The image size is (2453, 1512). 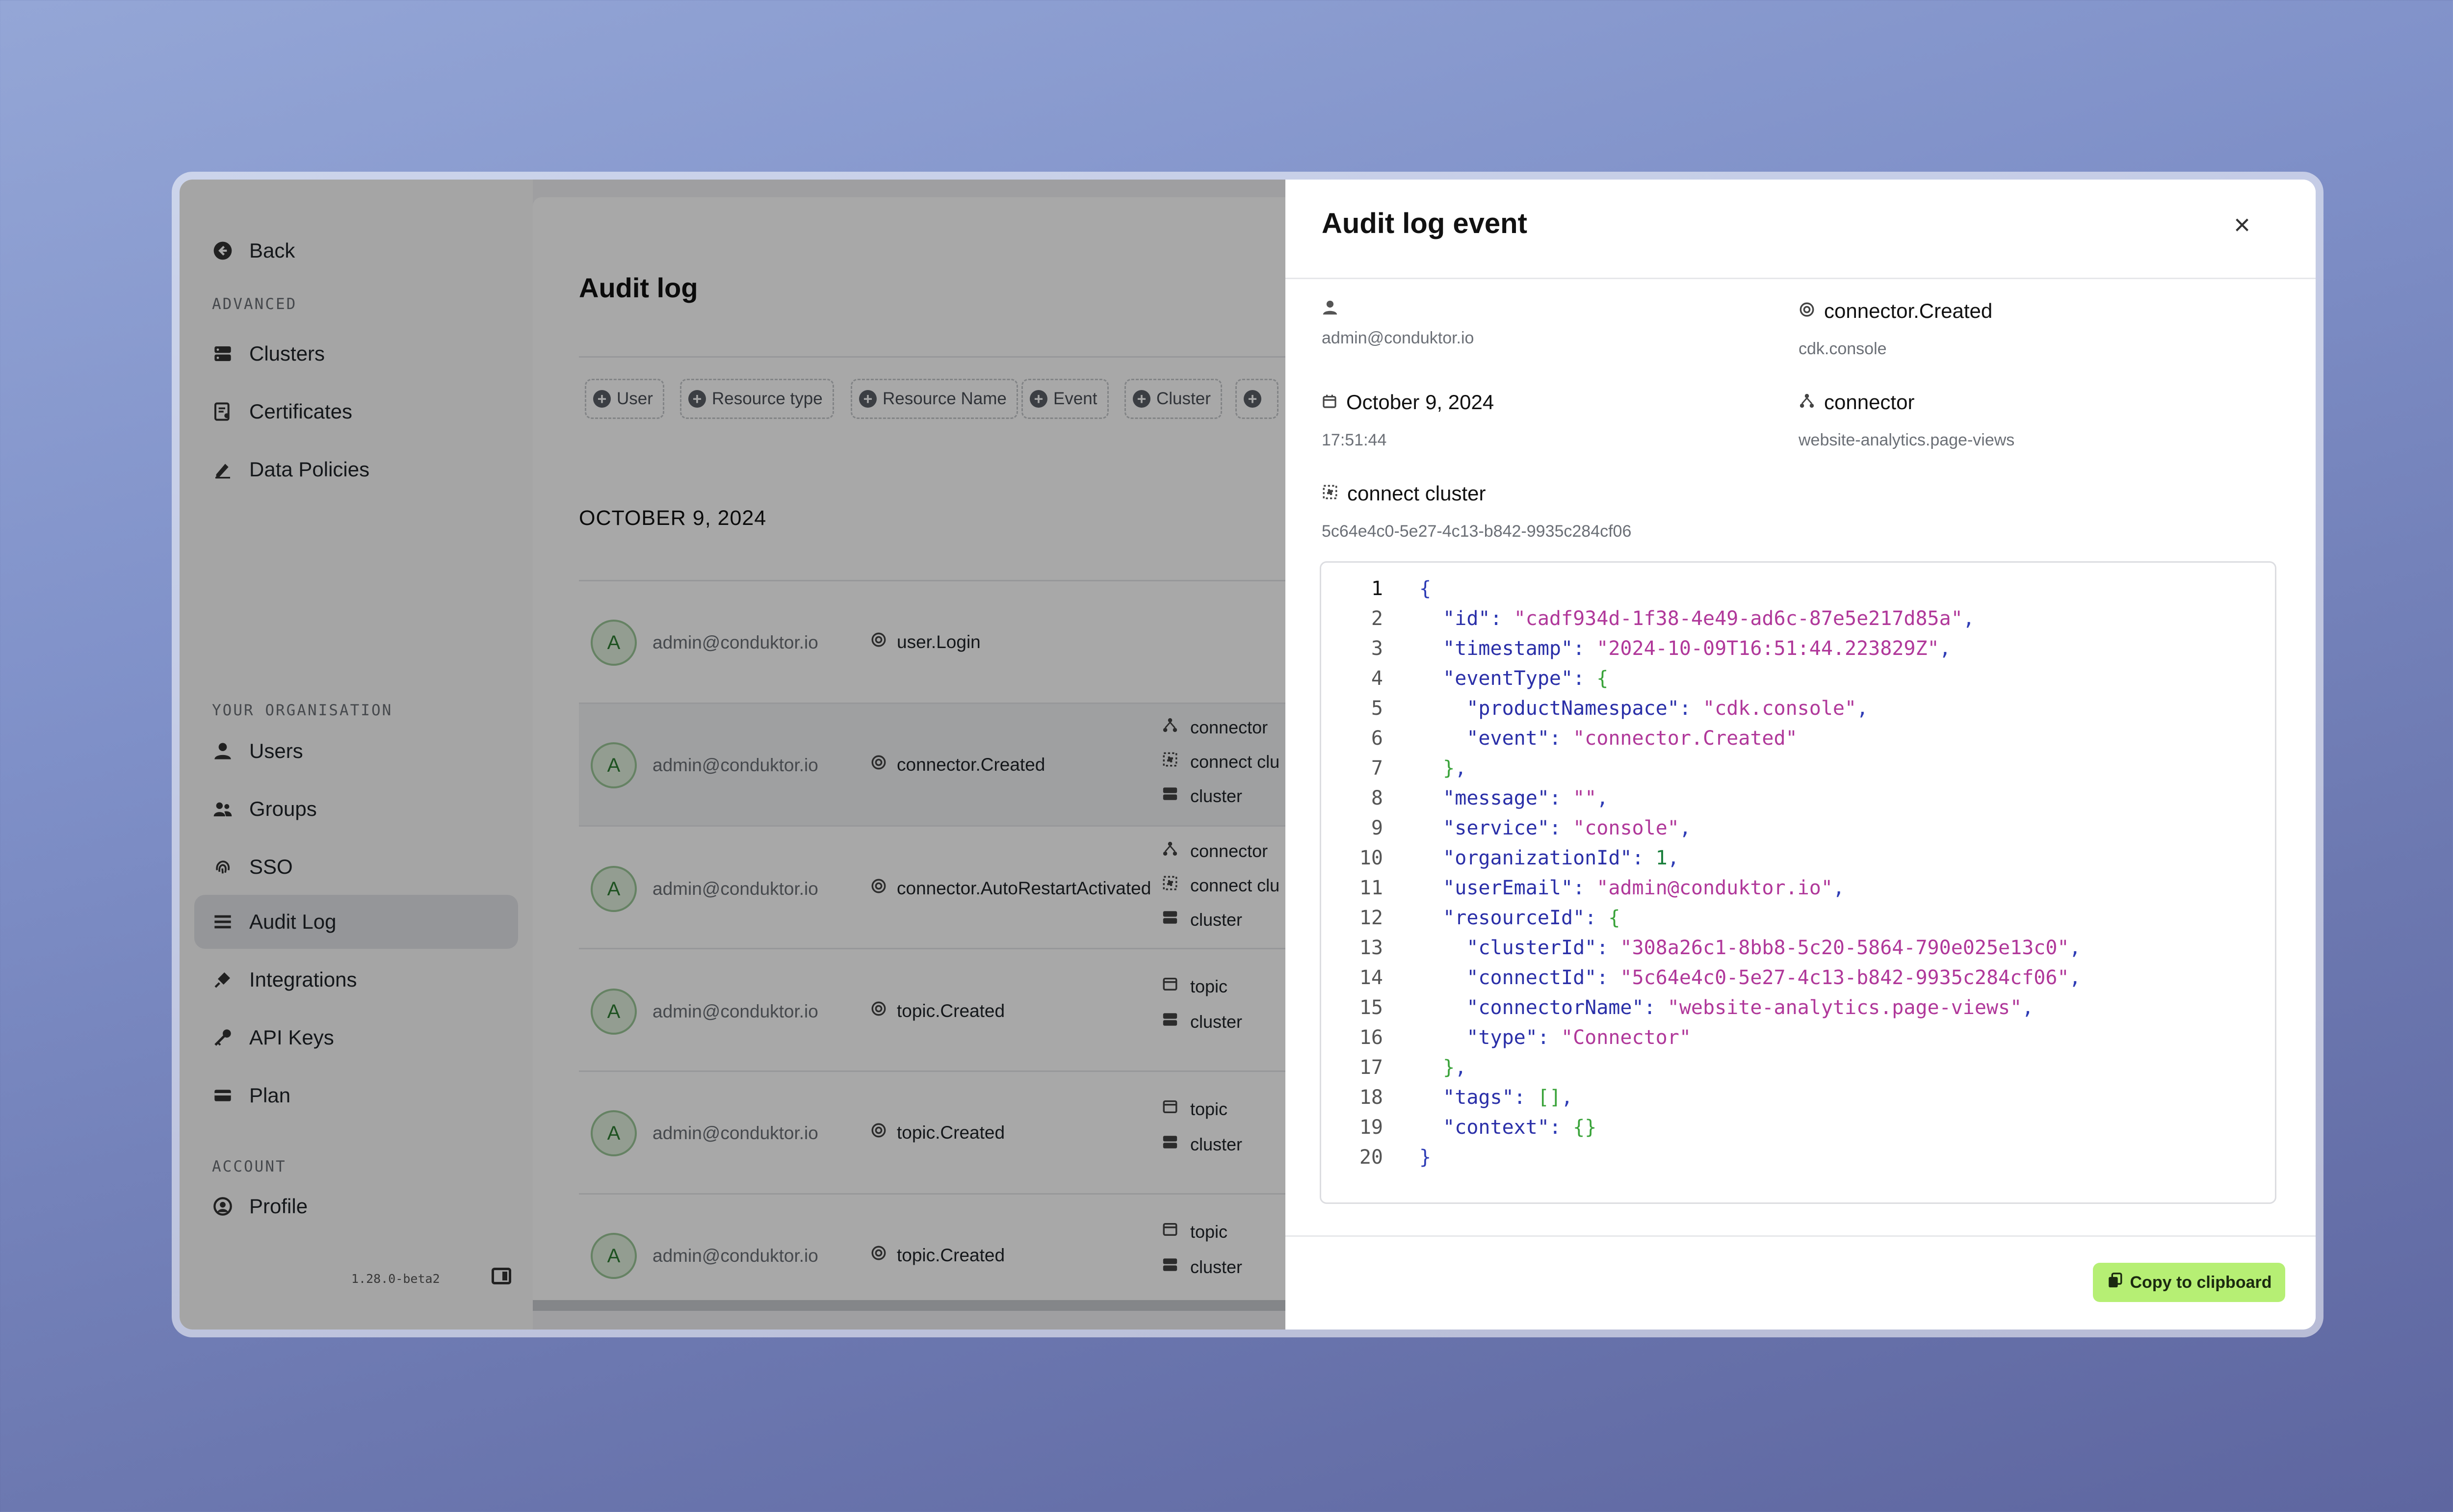 What do you see at coordinates (1371, 1038) in the screenshot?
I see `line-number: 16` at bounding box center [1371, 1038].